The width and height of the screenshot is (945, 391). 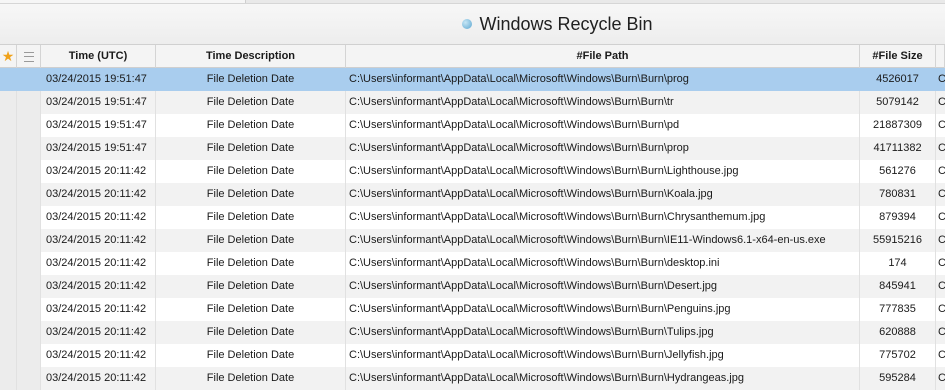 I want to click on file-size-cell: 620888, so click(x=898, y=332).